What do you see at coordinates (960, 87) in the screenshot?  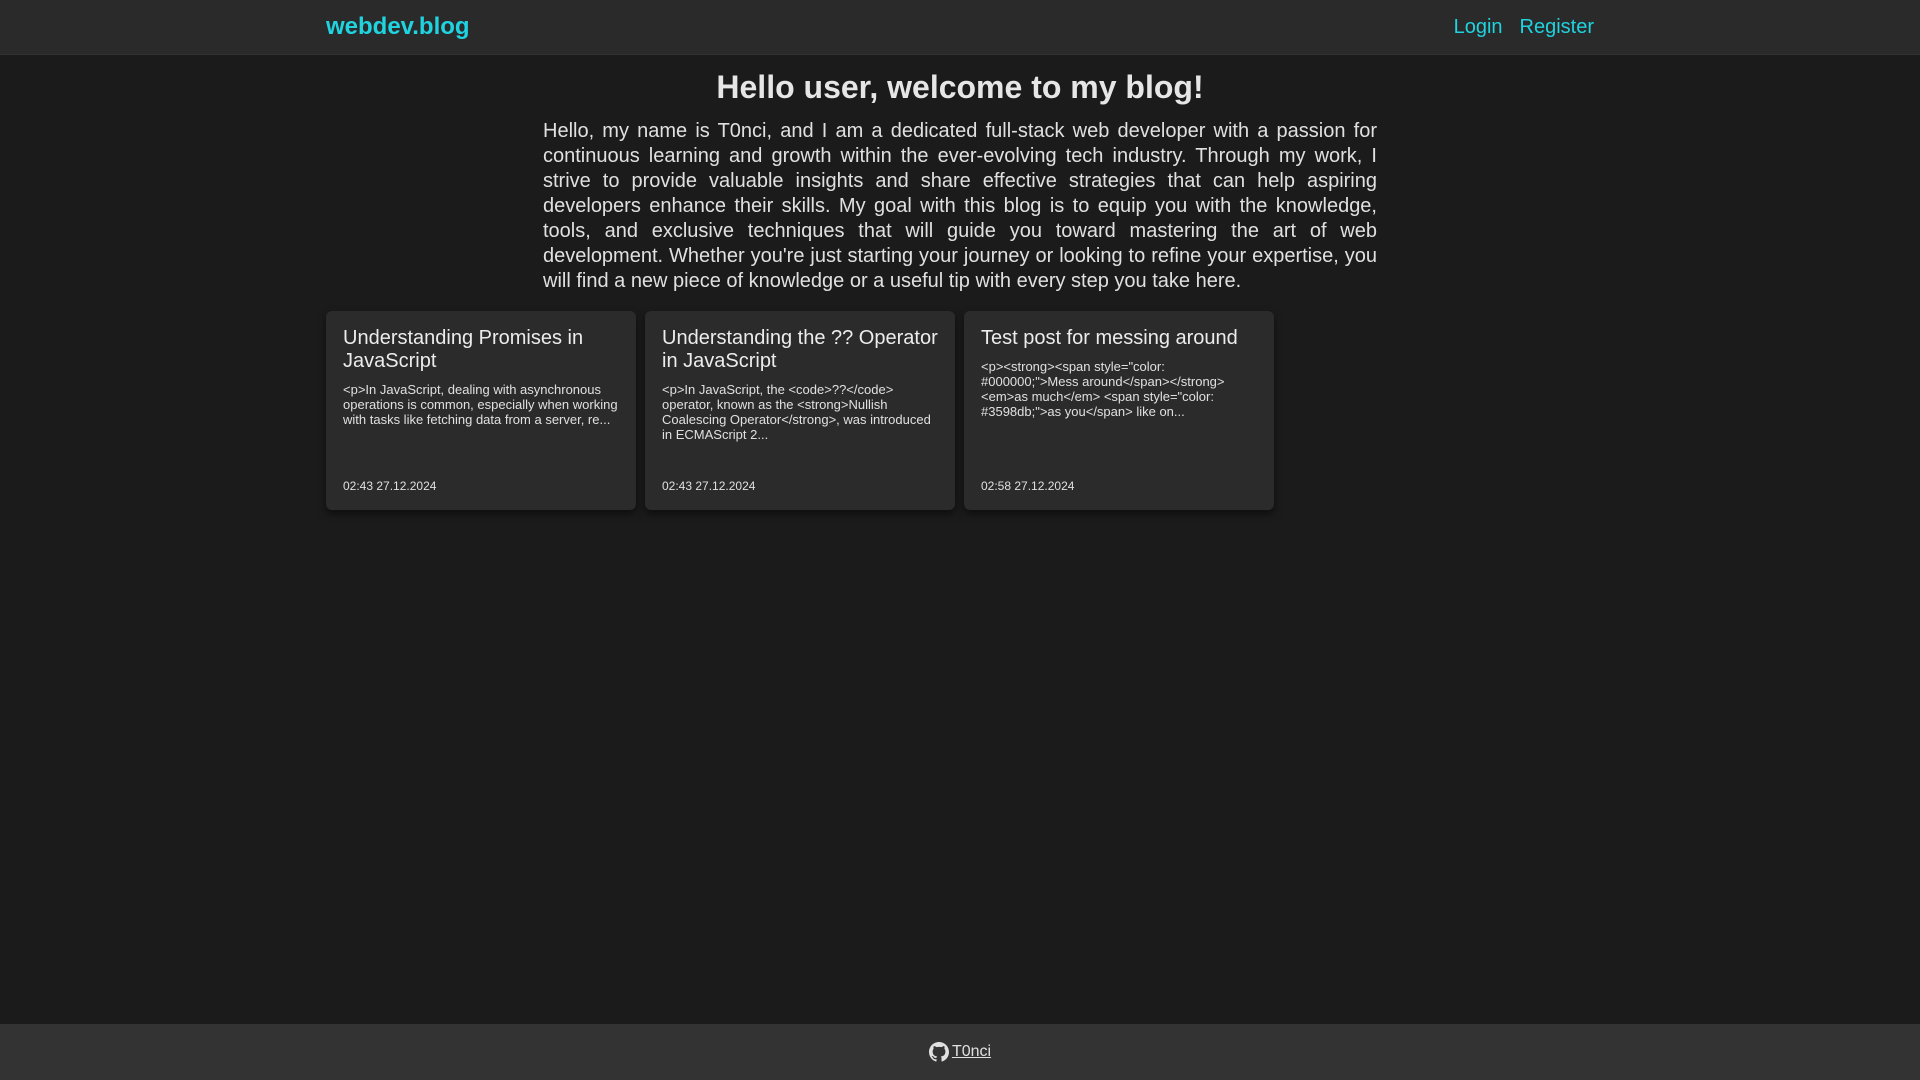 I see `page-title: Hello user, welcome to my blog!` at bounding box center [960, 87].